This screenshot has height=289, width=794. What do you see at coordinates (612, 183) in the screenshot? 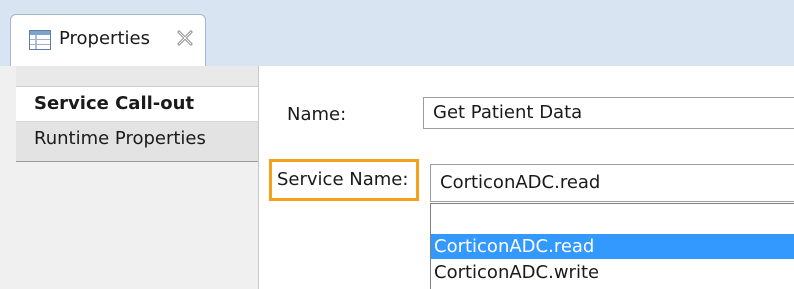
I see `service-name-combobox: CorticonADC.read` at bounding box center [612, 183].